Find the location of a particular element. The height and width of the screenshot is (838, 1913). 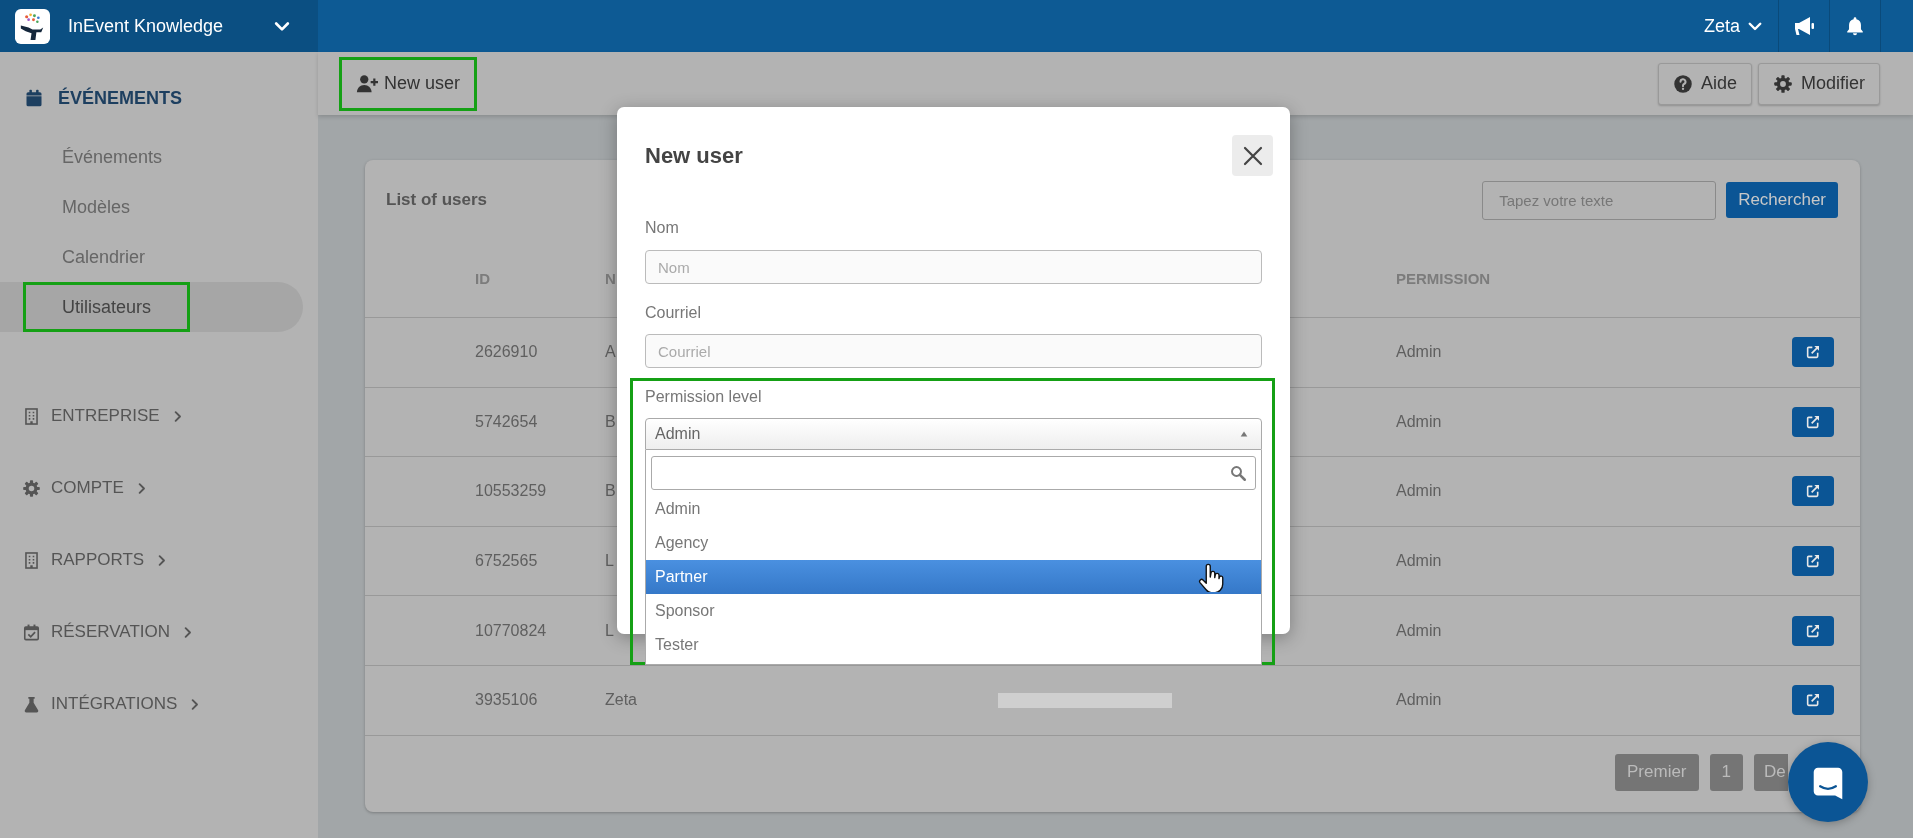

triangle-up-icon is located at coordinates (1244, 434).